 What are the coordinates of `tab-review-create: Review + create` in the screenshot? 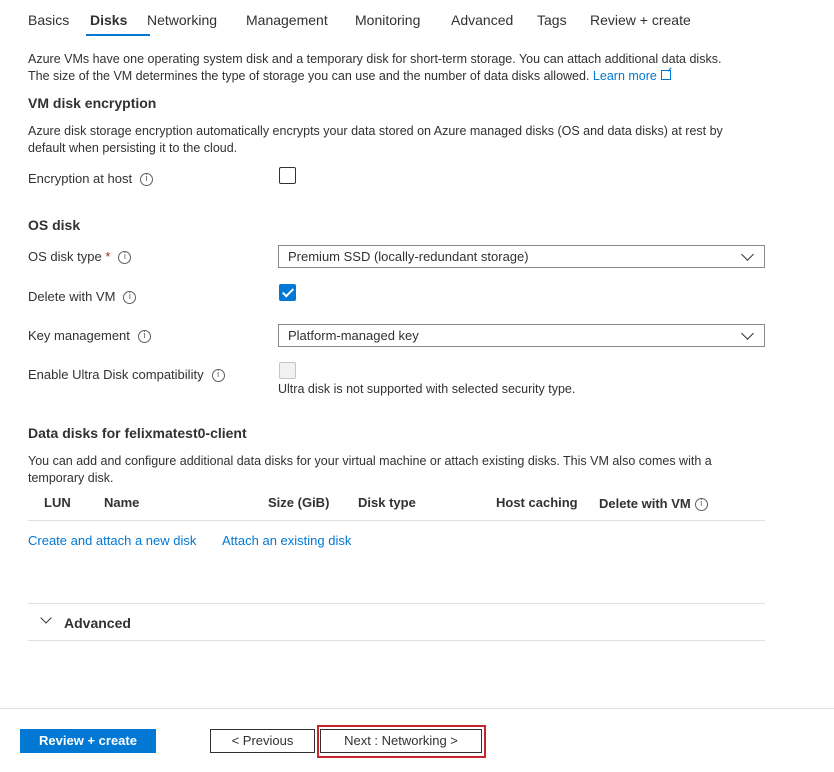 It's located at (640, 20).